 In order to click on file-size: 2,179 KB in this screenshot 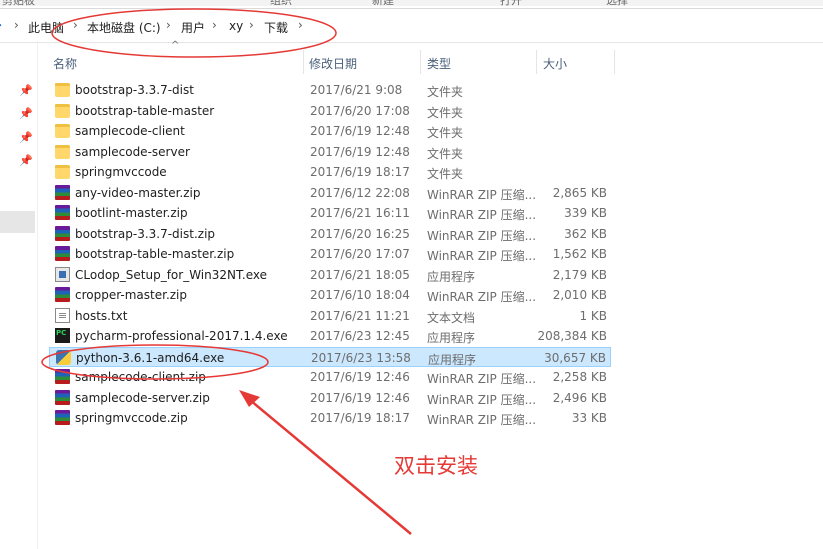, I will do `click(579, 274)`.